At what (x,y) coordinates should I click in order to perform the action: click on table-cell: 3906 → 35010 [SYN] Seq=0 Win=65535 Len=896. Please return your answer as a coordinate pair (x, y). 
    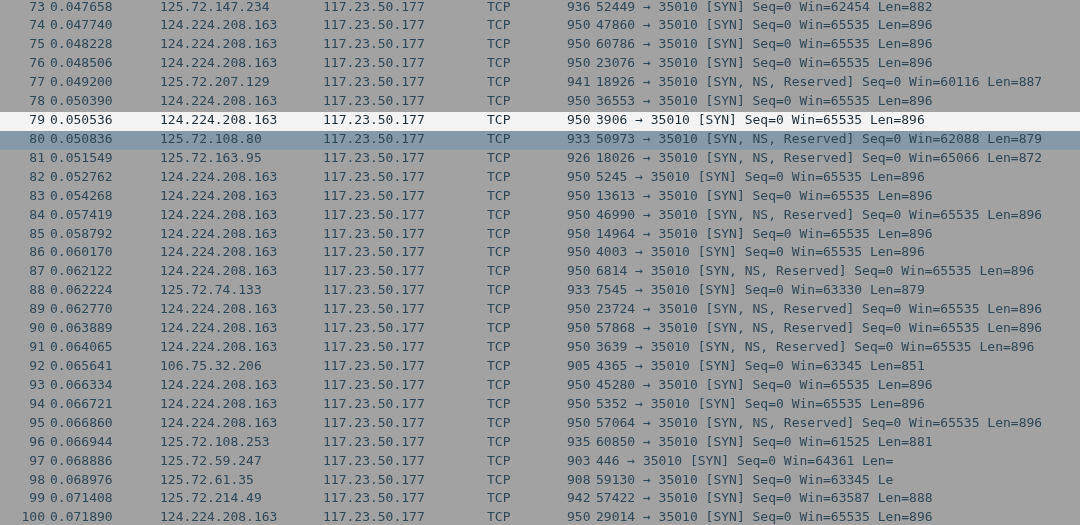
    Looking at the image, I should click on (760, 120).